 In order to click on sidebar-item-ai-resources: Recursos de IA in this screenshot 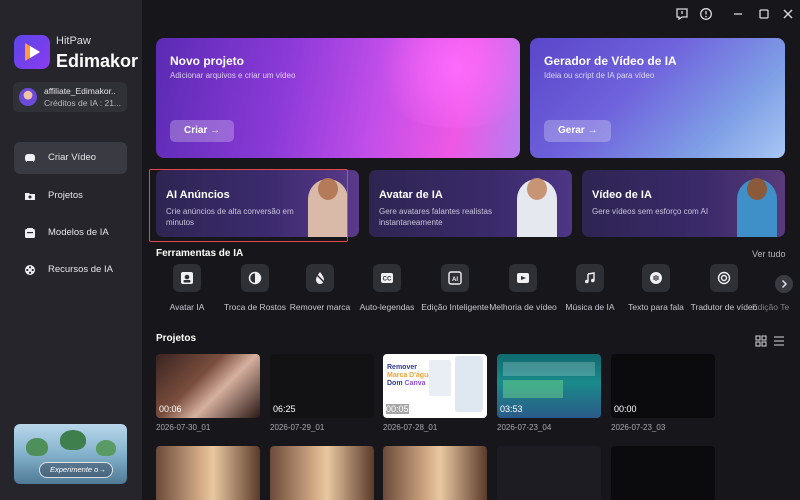, I will do `click(70, 270)`.